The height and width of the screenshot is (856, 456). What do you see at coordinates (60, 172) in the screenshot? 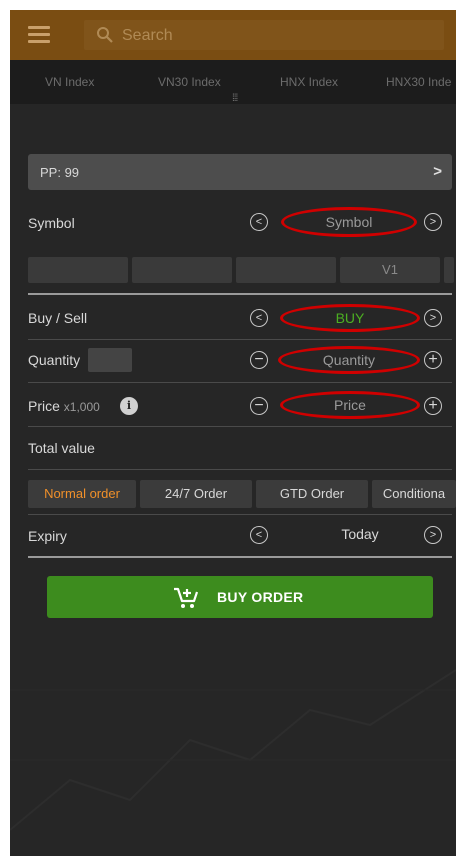
I see `purchasing-power-label: PP: 99` at bounding box center [60, 172].